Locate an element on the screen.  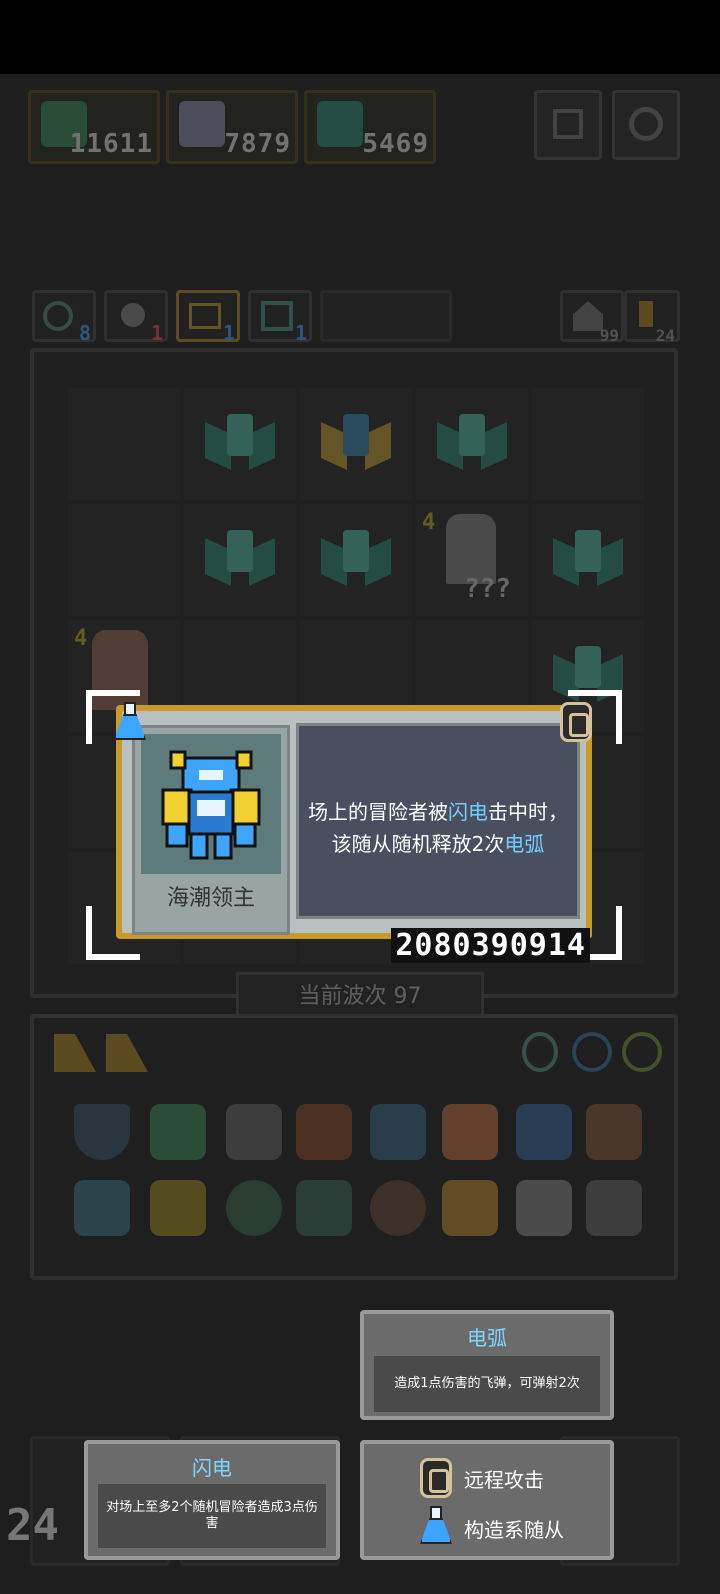
spark-icon is located at coordinates (544, 1208).